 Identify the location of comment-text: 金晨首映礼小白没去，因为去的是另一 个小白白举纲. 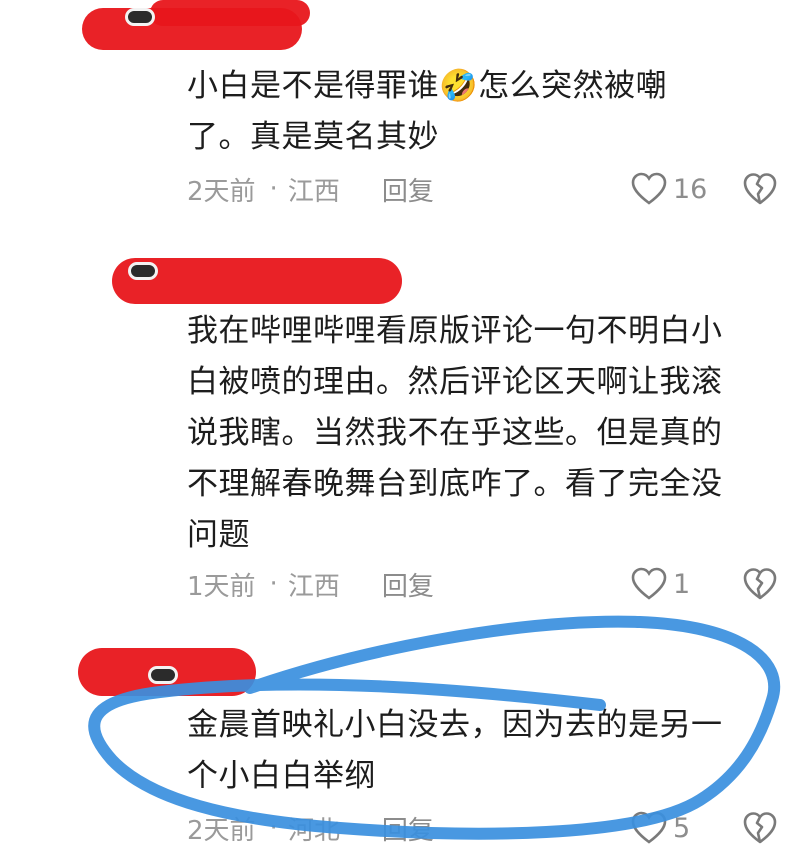
(455, 750).